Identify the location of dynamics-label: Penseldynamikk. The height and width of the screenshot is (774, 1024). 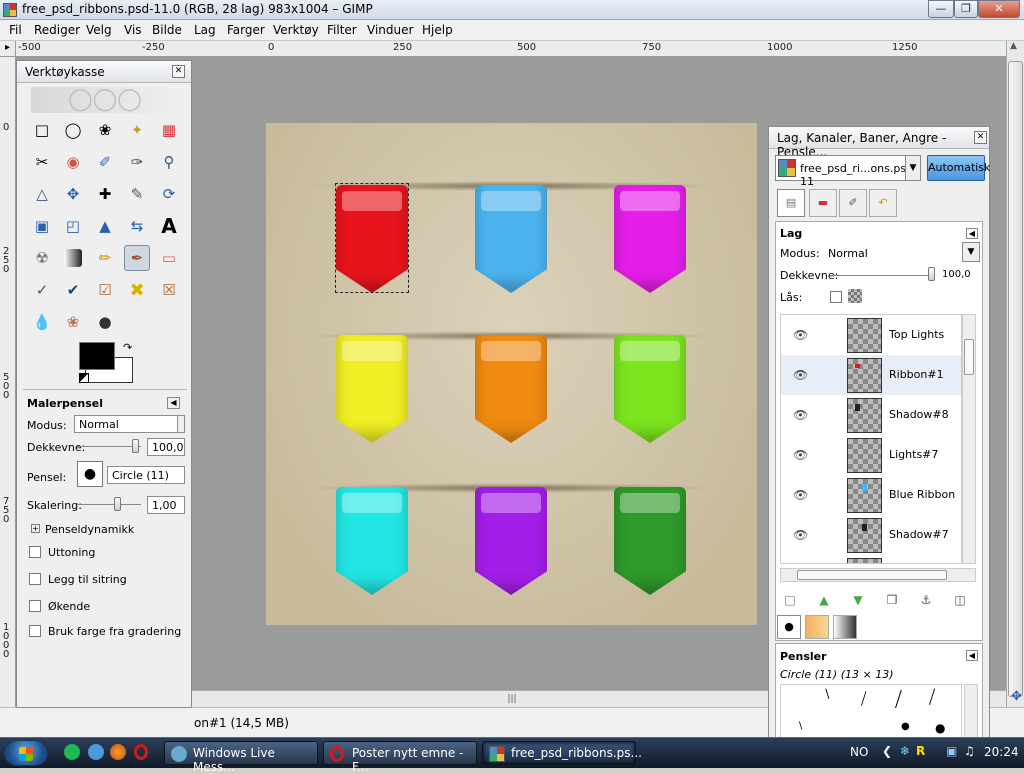
(89, 529).